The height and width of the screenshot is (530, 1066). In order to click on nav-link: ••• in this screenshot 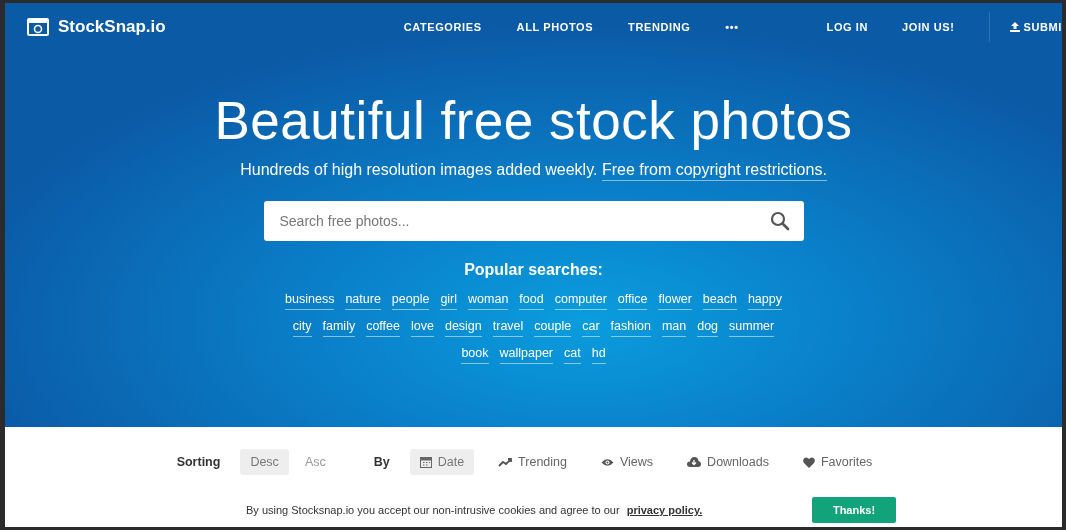, I will do `click(732, 27)`.